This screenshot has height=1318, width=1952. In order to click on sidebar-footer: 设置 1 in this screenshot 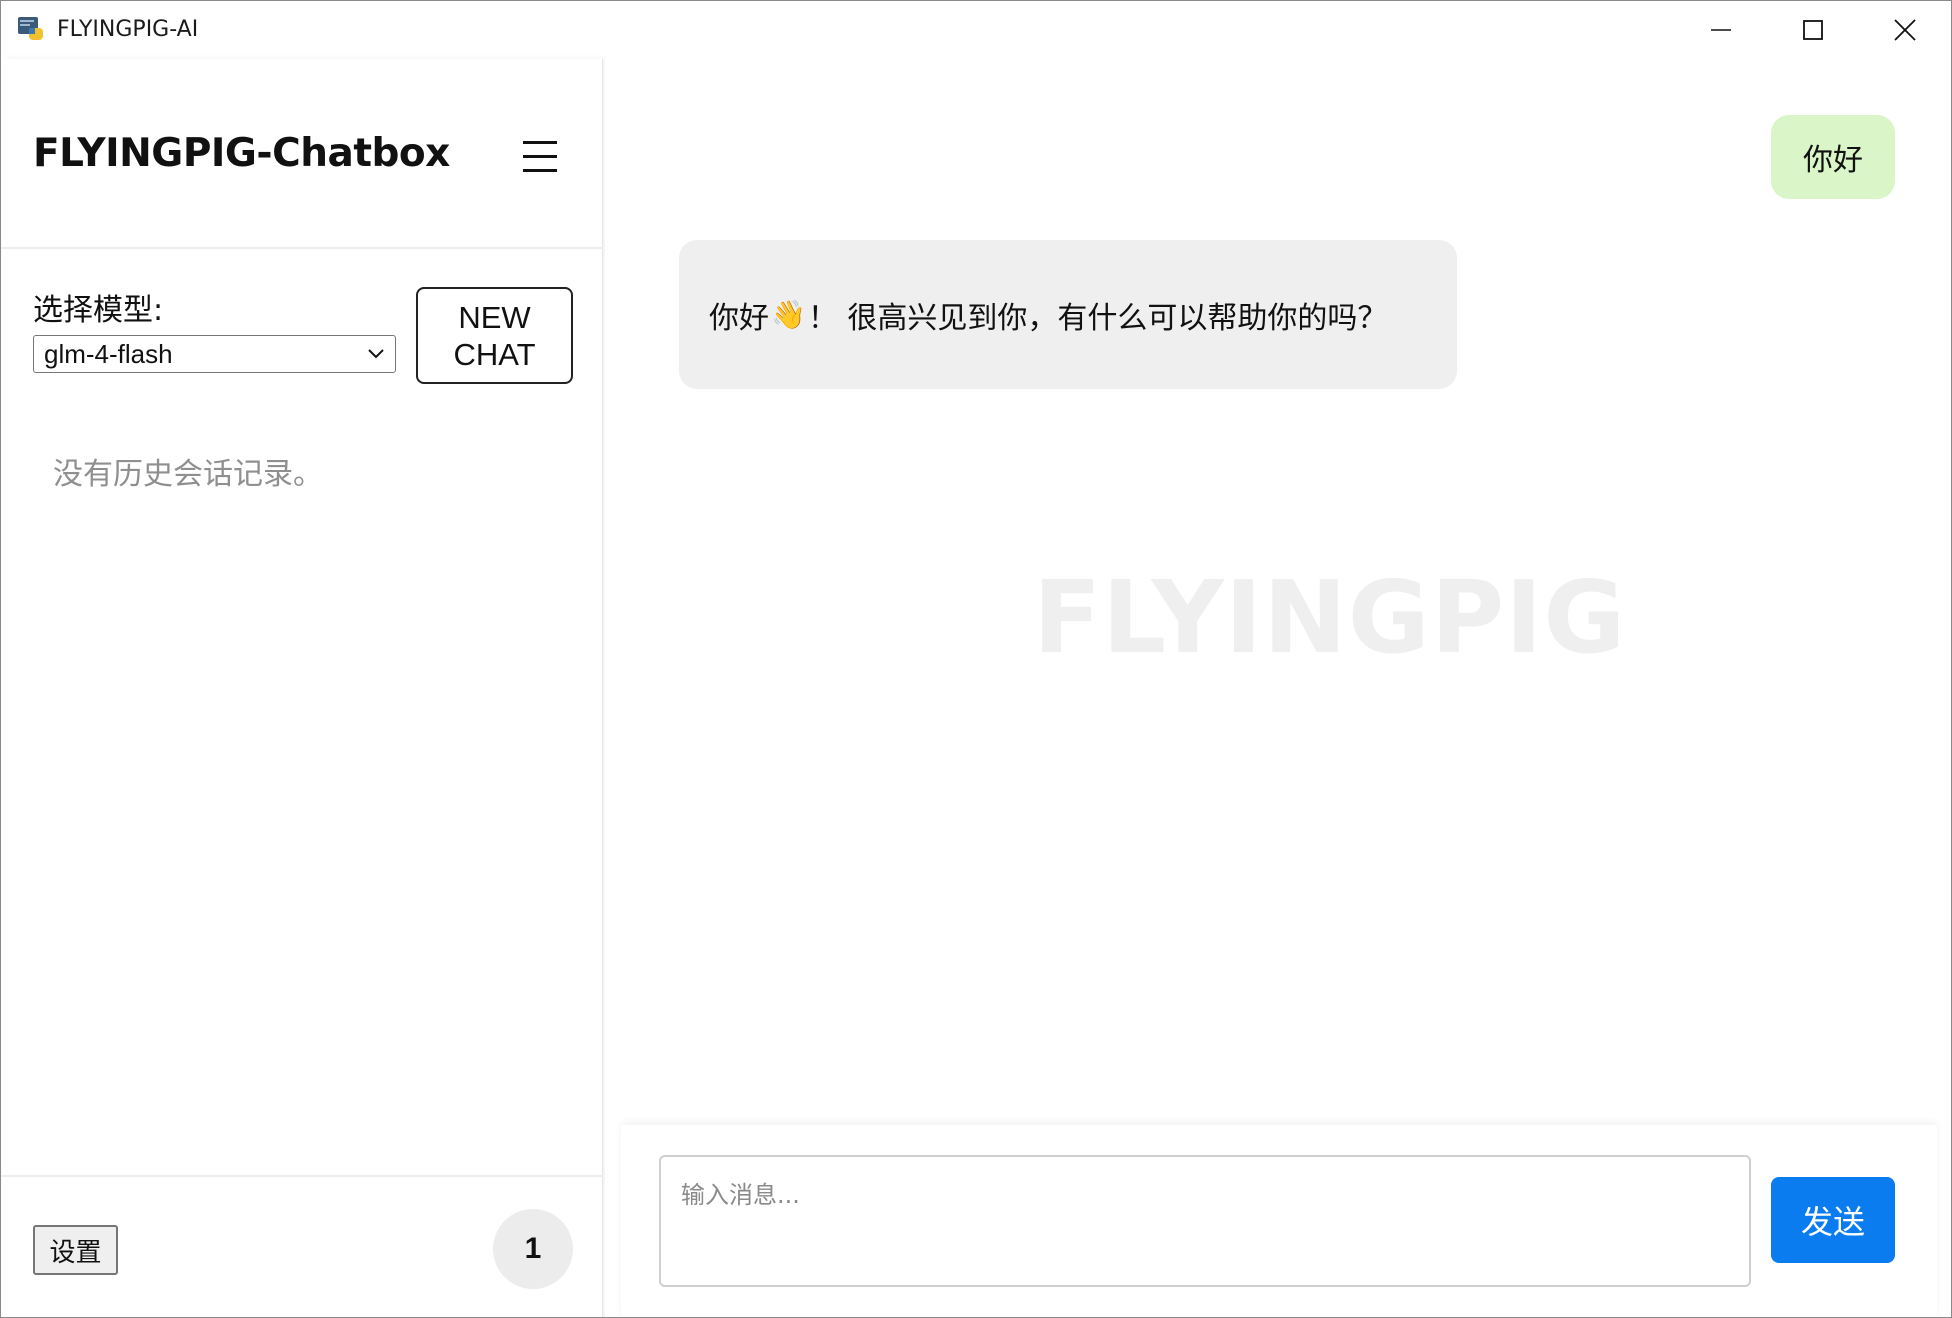, I will do `click(302, 1246)`.